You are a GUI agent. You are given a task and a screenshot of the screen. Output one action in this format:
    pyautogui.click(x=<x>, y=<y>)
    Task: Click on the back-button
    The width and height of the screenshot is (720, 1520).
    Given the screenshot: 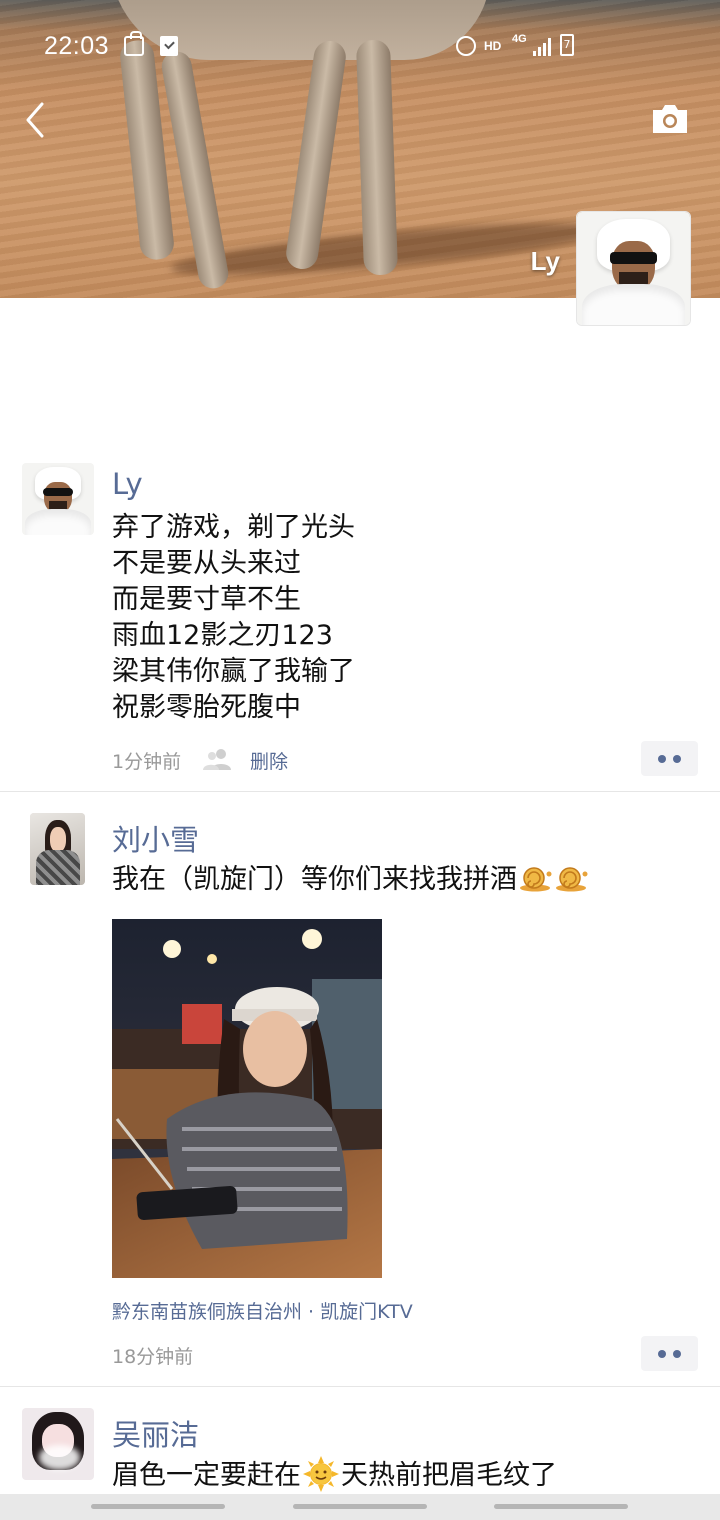 What is the action you would take?
    pyautogui.click(x=37, y=120)
    